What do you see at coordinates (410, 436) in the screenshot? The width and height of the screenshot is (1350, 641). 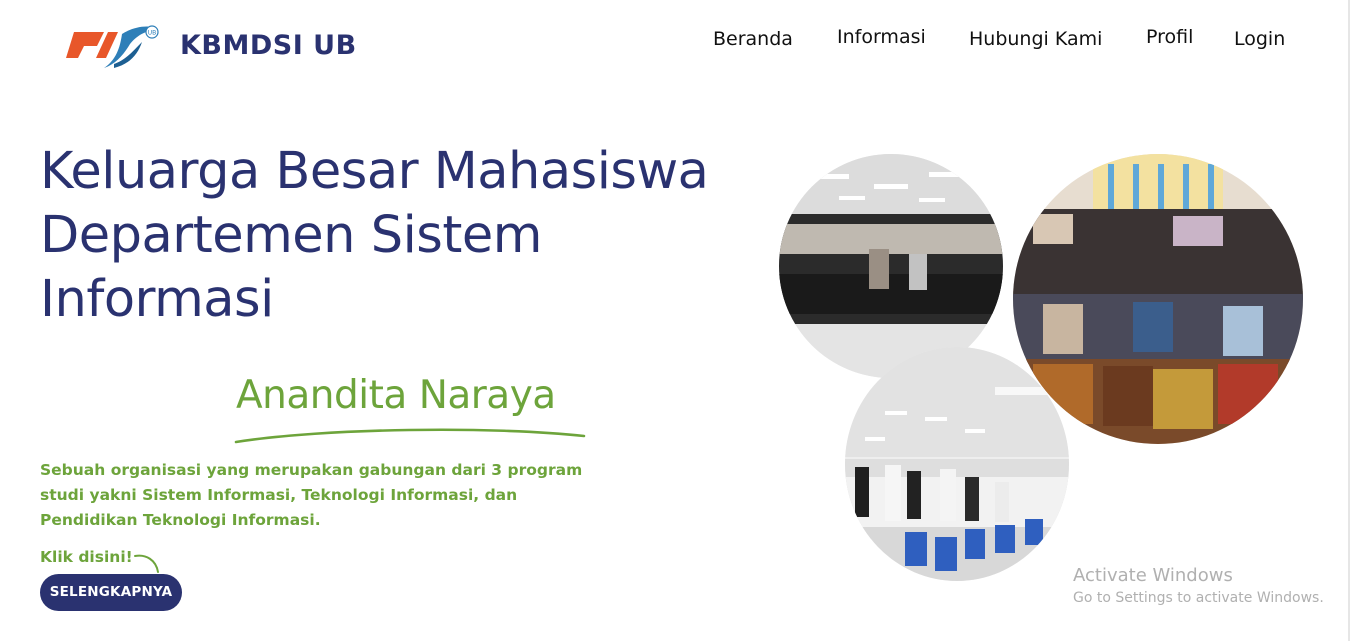 I see `name-underline` at bounding box center [410, 436].